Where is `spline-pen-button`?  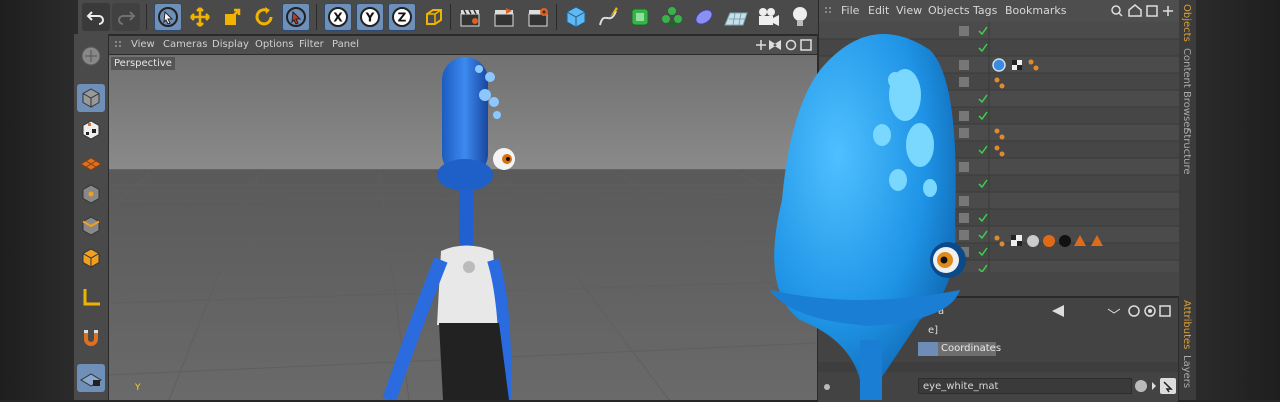
spline-pen-button is located at coordinates (608, 17).